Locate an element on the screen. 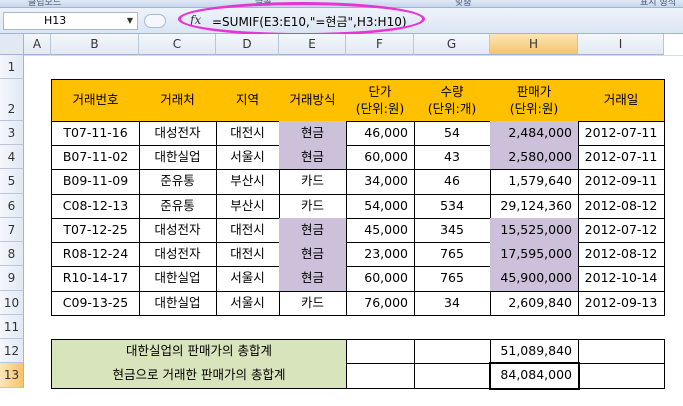 This screenshot has width=683, height=406. cell-price: 76,000 is located at coordinates (380, 303).